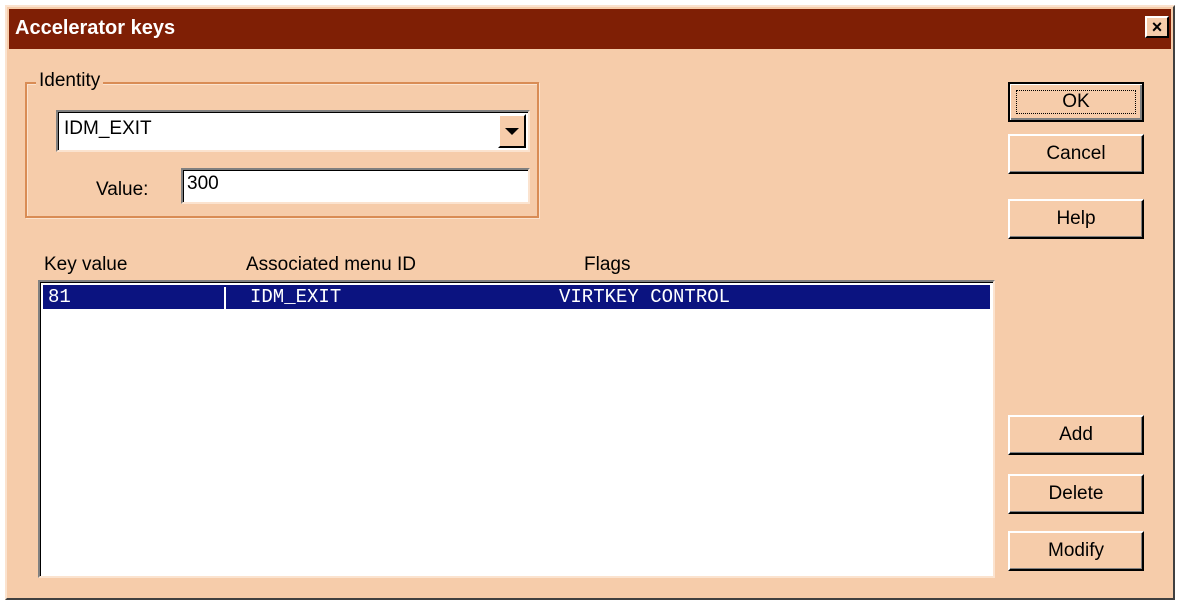 The height and width of the screenshot is (603, 1179). What do you see at coordinates (95, 28) in the screenshot?
I see `dialog-title: Accelerator keys` at bounding box center [95, 28].